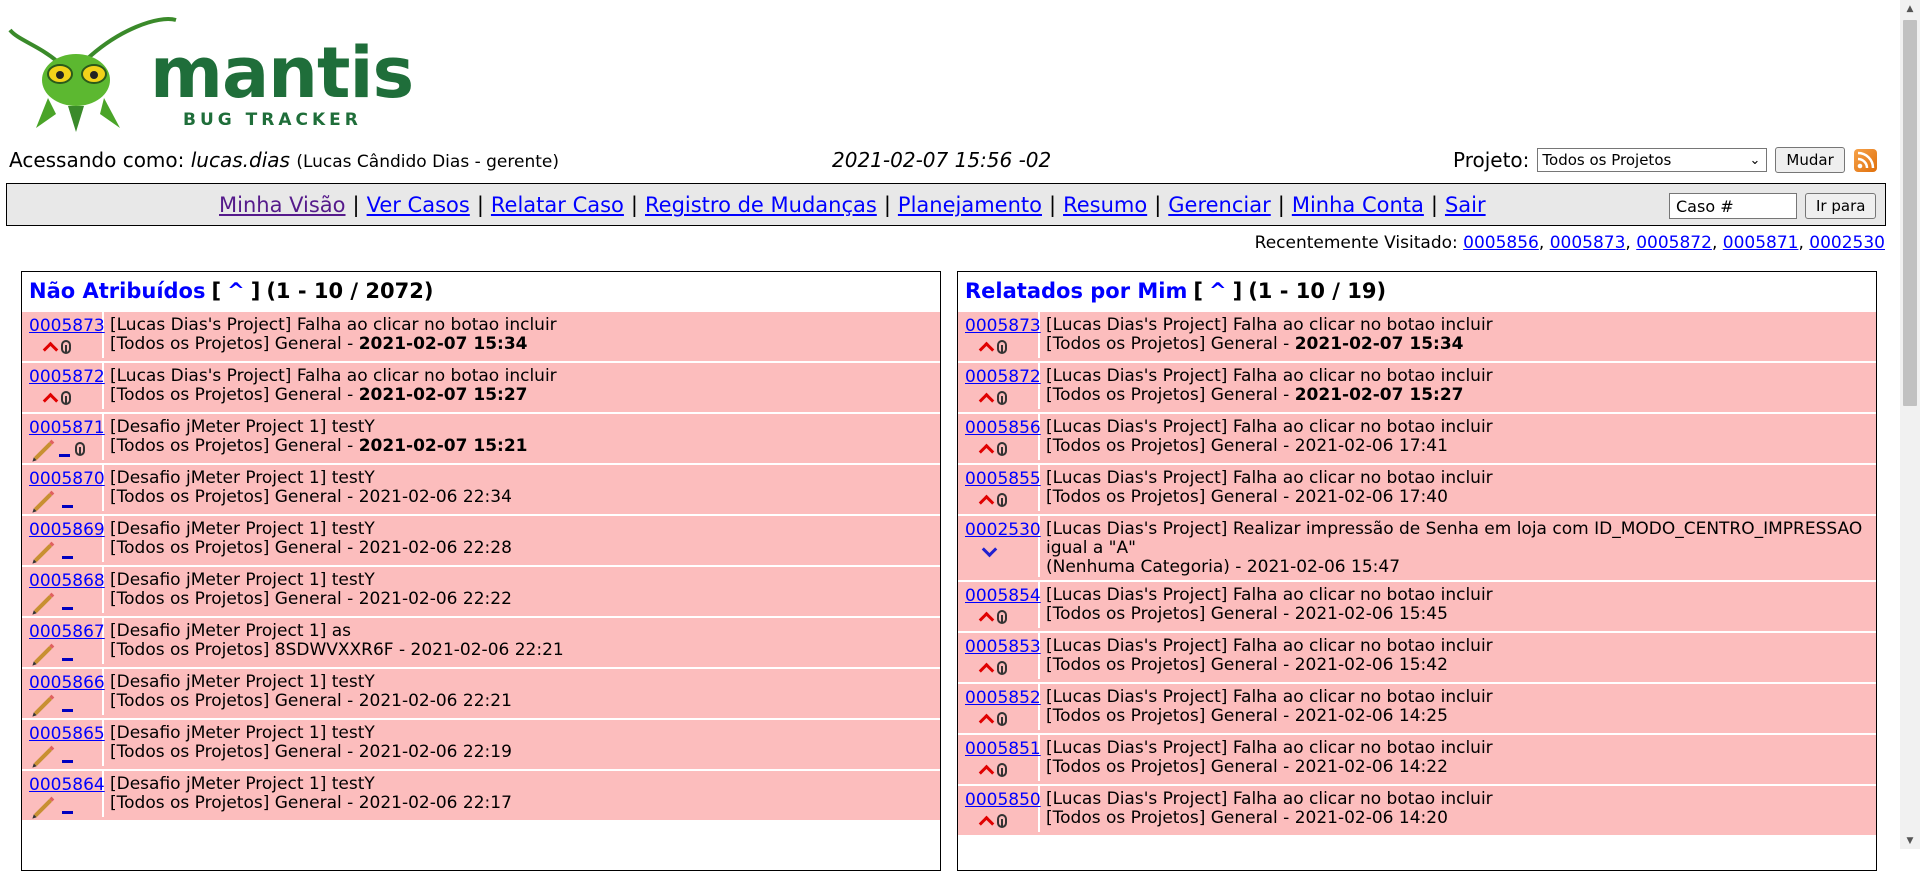  I want to click on bug-updated-date: 2021-02-07 15:21, so click(443, 446).